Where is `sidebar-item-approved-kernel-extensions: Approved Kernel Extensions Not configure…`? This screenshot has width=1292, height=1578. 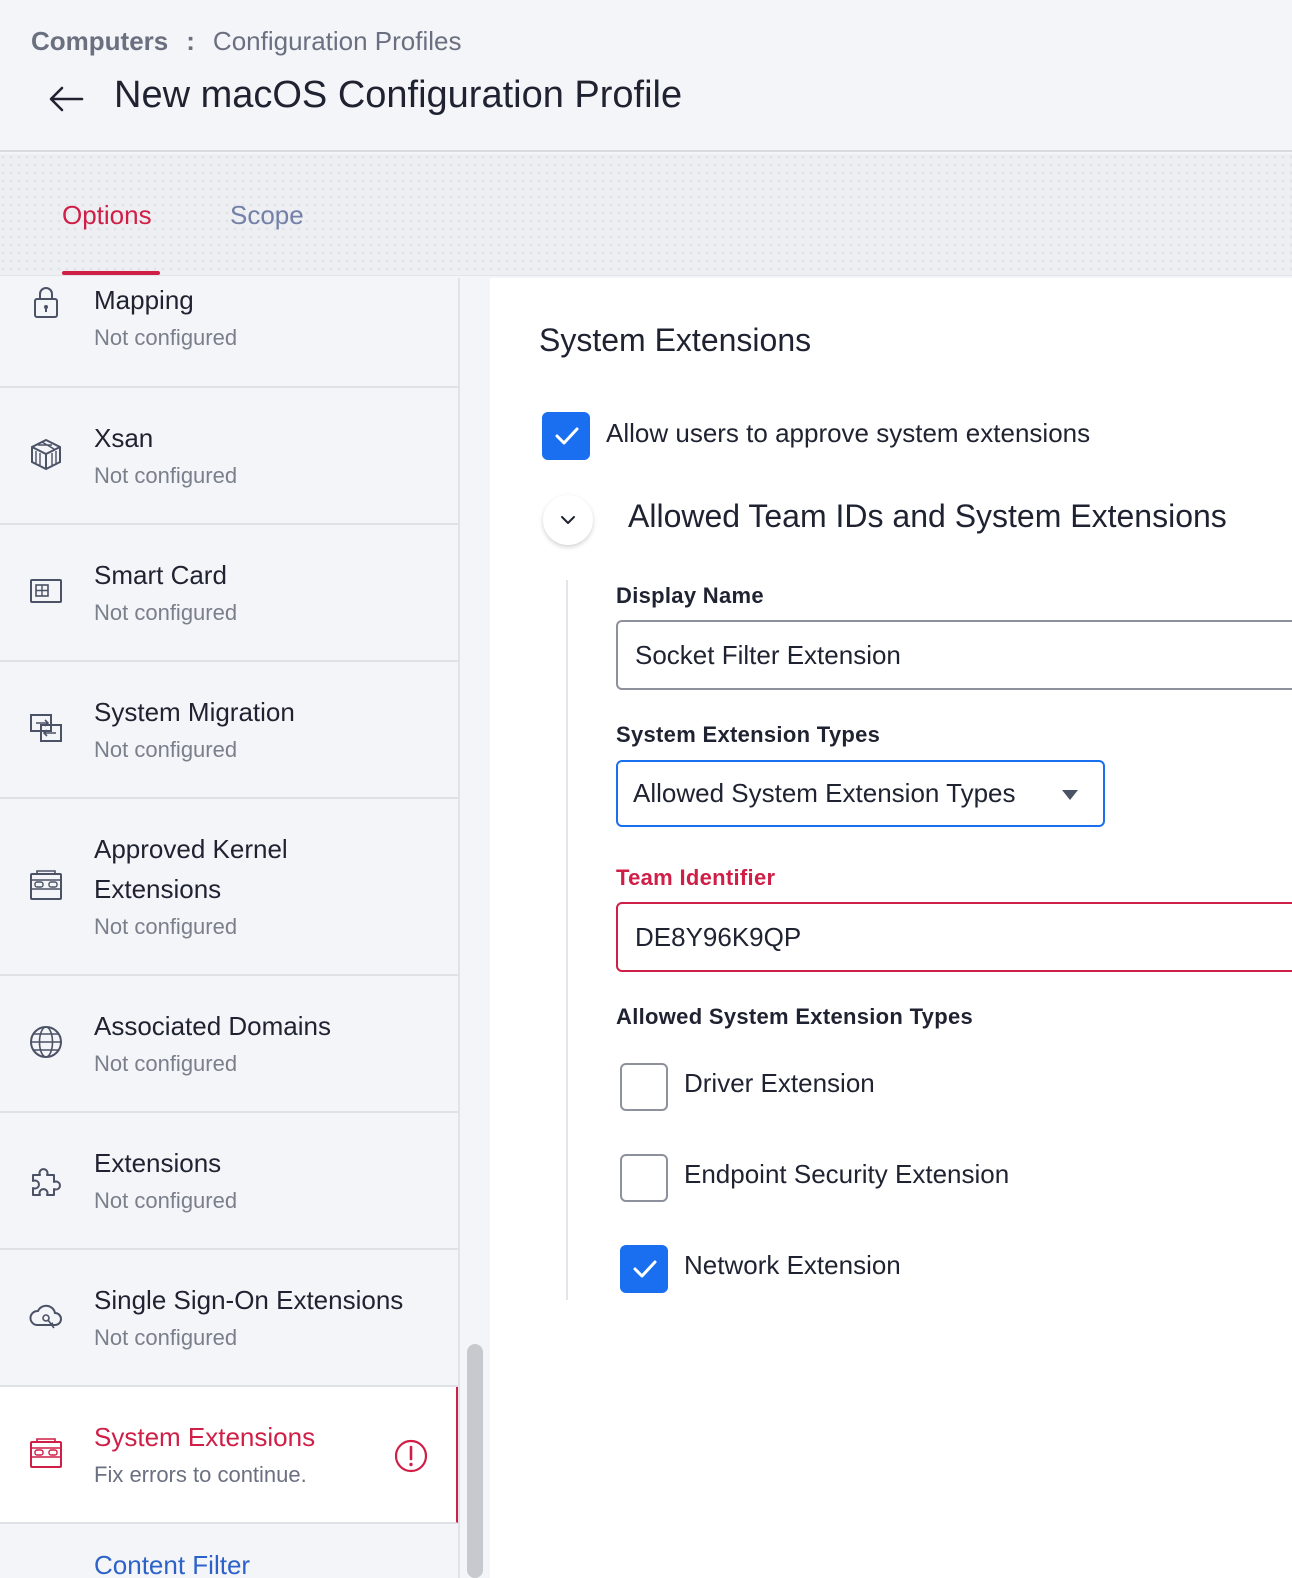
sidebar-item-approved-kernel-extensions: Approved Kernel Extensions Not configure… is located at coordinates (229, 887).